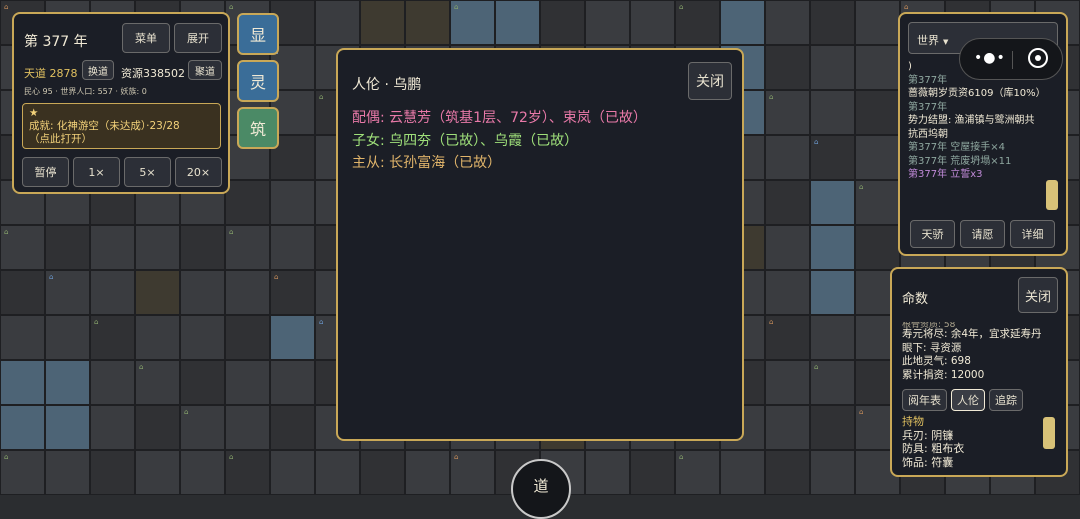 The width and height of the screenshot is (1080, 519). I want to click on petition-button: 请愿, so click(982, 234).